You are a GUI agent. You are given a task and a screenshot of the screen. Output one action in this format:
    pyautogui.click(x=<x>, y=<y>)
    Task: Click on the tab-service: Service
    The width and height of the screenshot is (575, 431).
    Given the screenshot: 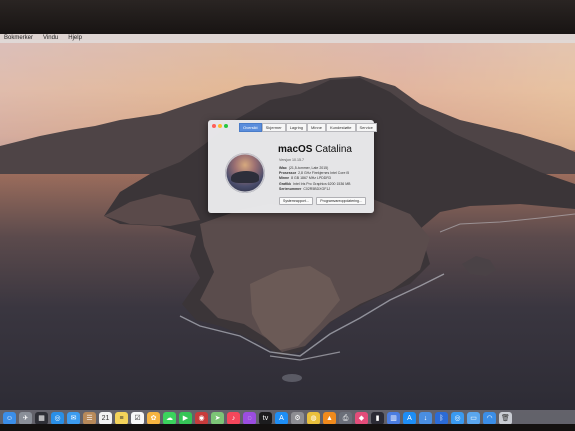 What is the action you would take?
    pyautogui.click(x=366, y=127)
    